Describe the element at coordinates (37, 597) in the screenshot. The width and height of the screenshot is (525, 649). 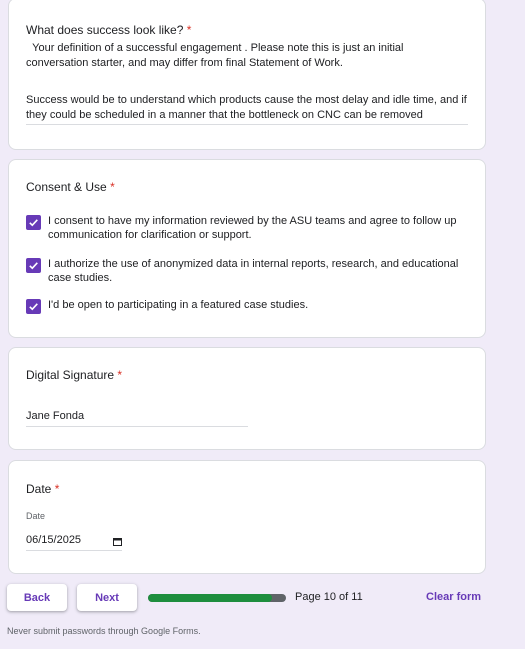
I see `back-button: Back` at that location.